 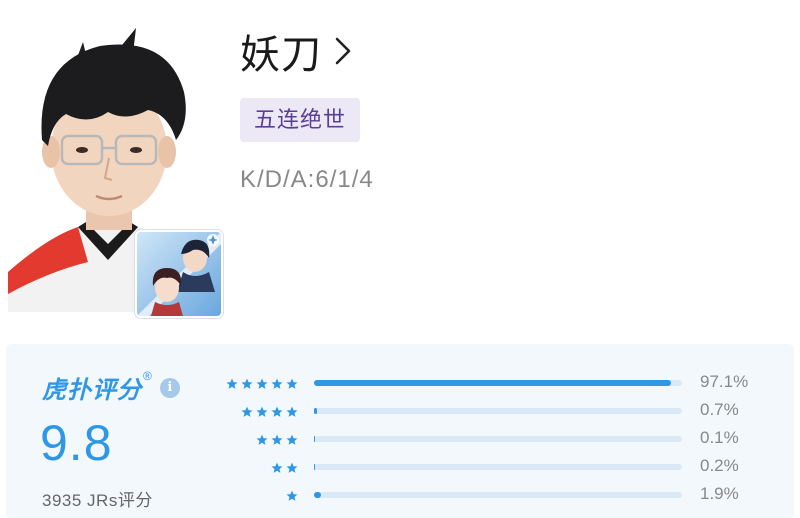 What do you see at coordinates (719, 437) in the screenshot?
I see `rating-percent: 0.1%` at bounding box center [719, 437].